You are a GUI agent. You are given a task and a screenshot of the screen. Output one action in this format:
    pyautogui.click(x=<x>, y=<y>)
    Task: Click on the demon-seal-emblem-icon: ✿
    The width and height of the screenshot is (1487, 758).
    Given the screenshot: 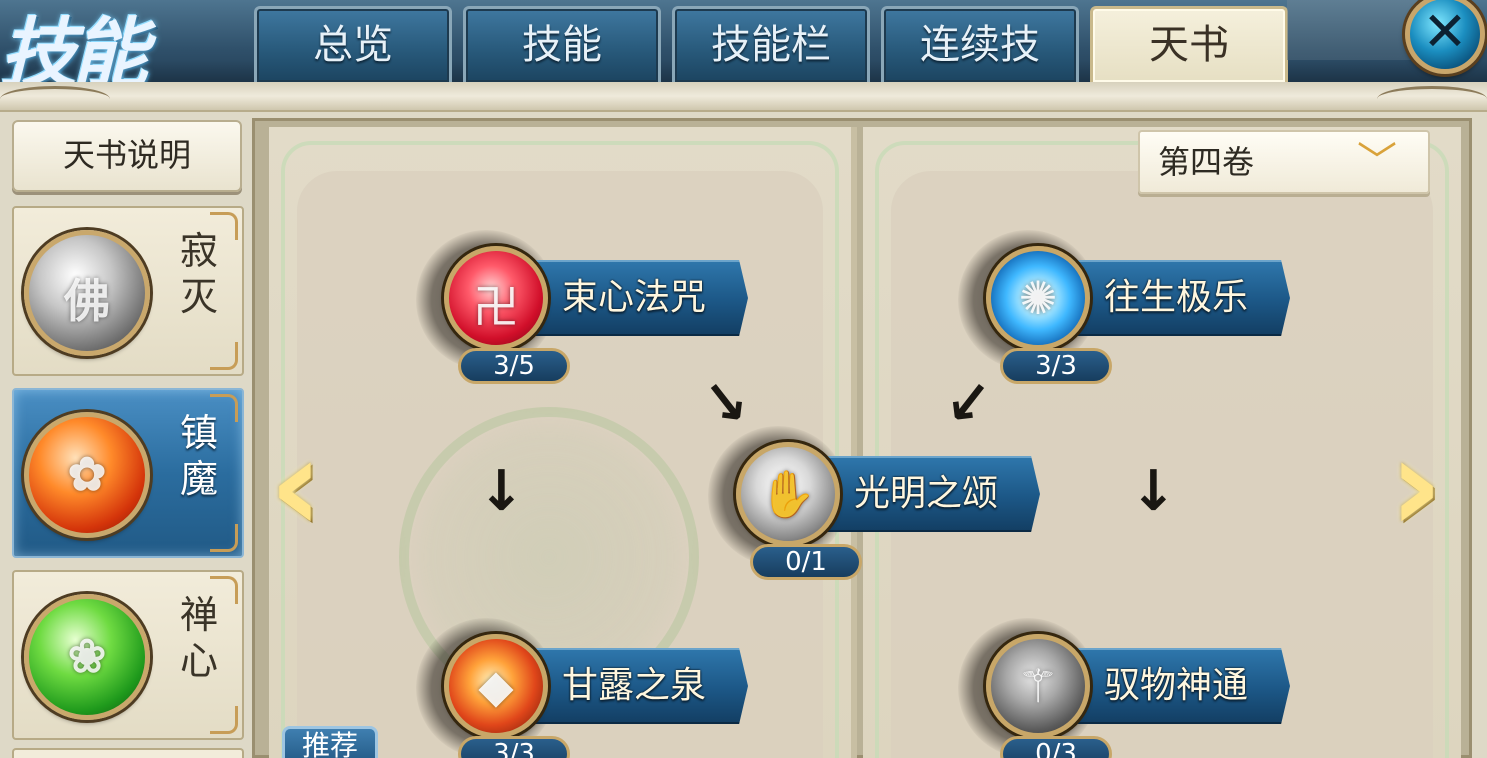 What is the action you would take?
    pyautogui.click(x=87, y=475)
    